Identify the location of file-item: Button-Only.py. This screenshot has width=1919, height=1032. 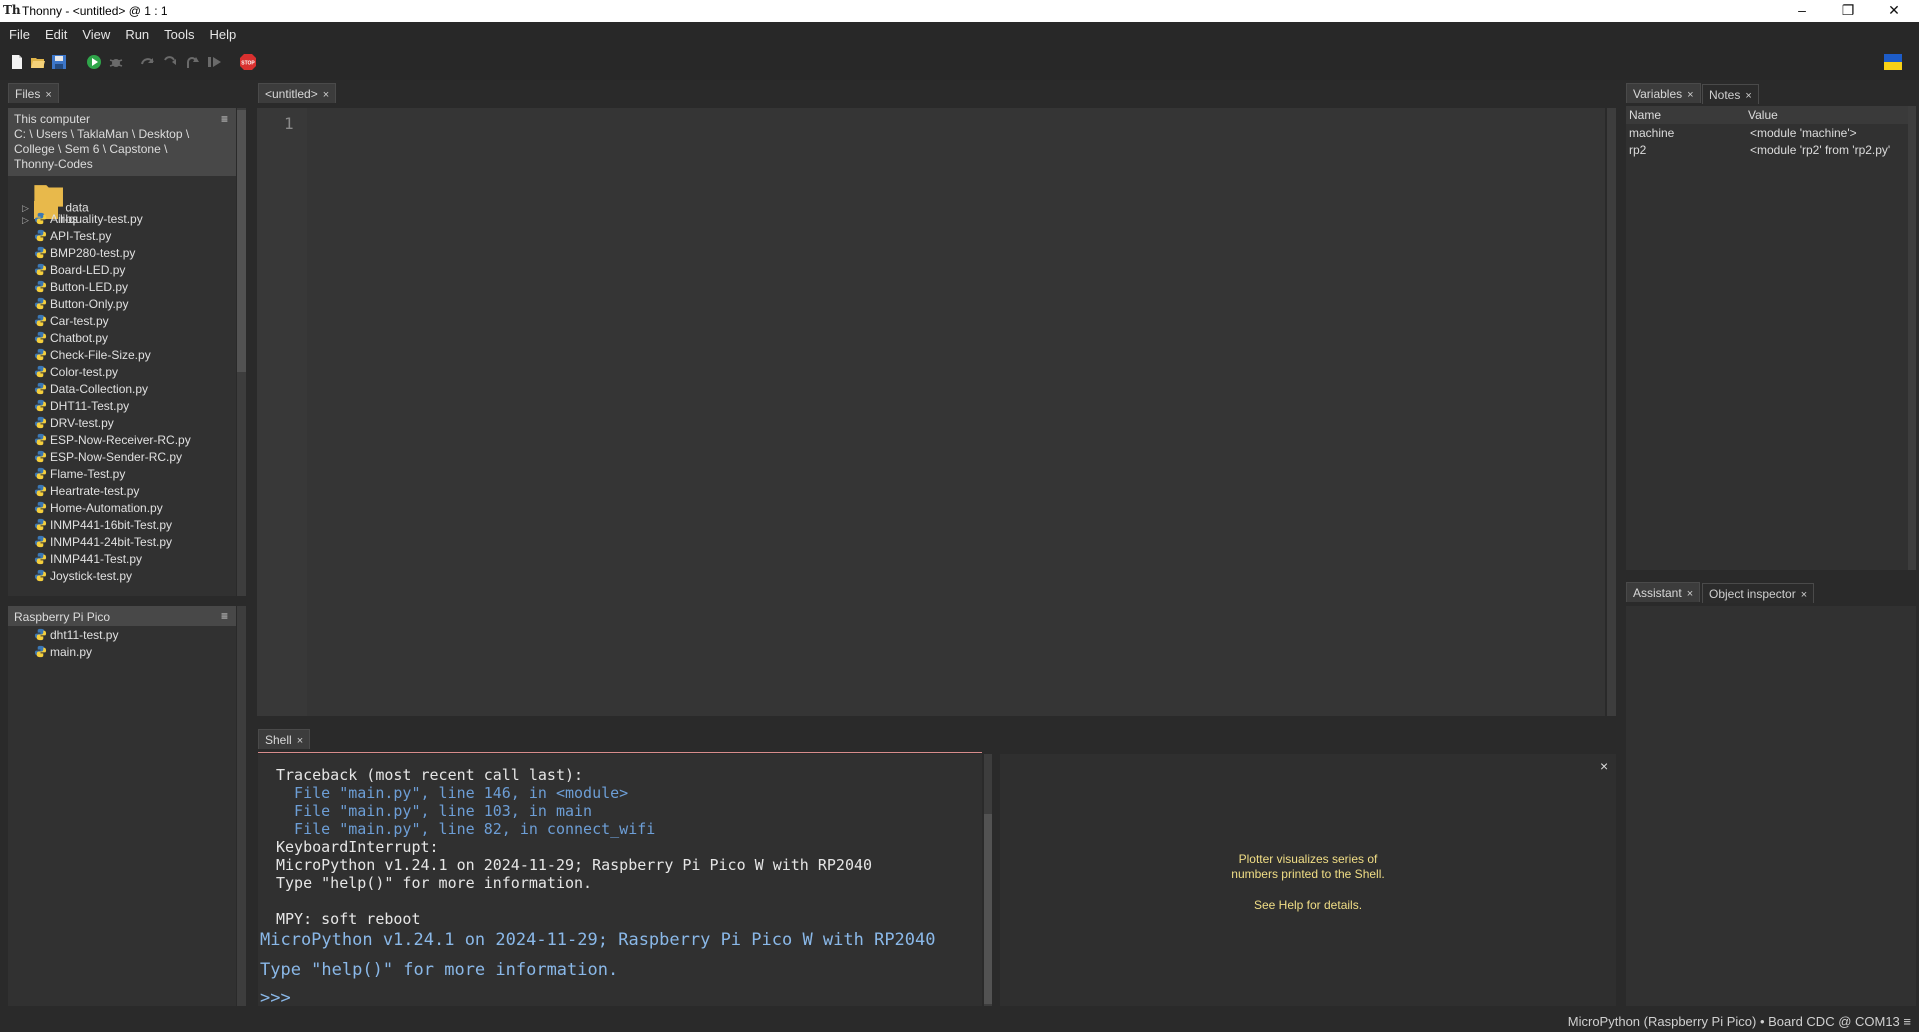
(81, 305).